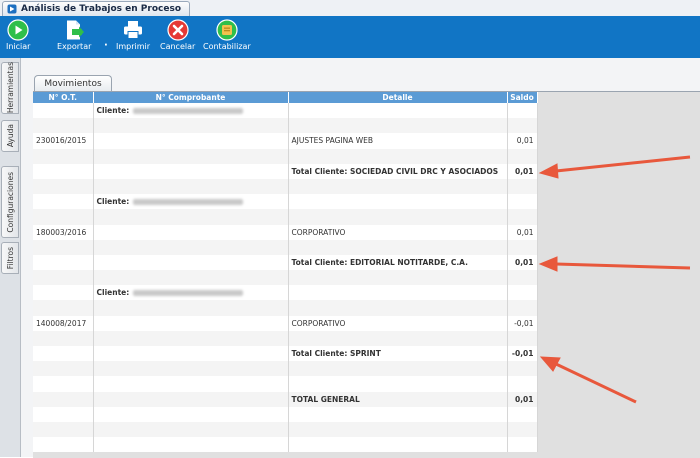 The image size is (700, 458). What do you see at coordinates (177, 35) in the screenshot?
I see `cancelar-button: Cancelar` at bounding box center [177, 35].